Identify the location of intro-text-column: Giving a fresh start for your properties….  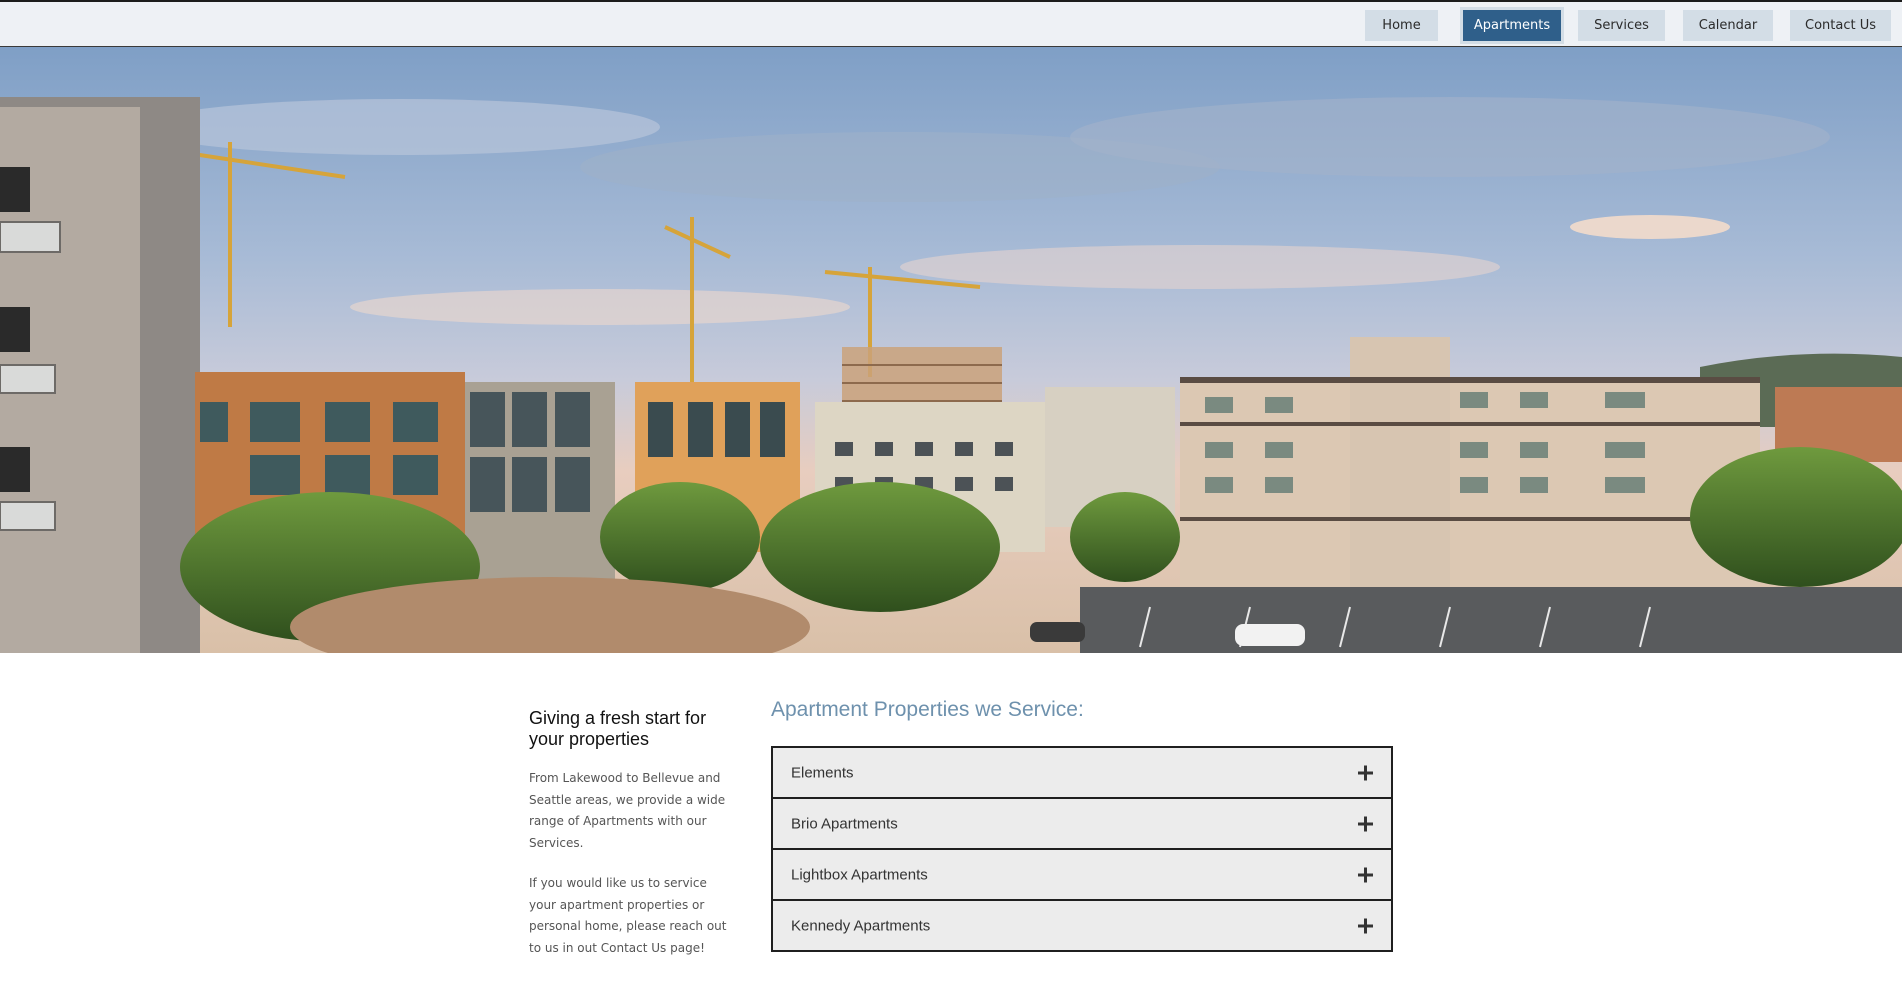
(629, 843).